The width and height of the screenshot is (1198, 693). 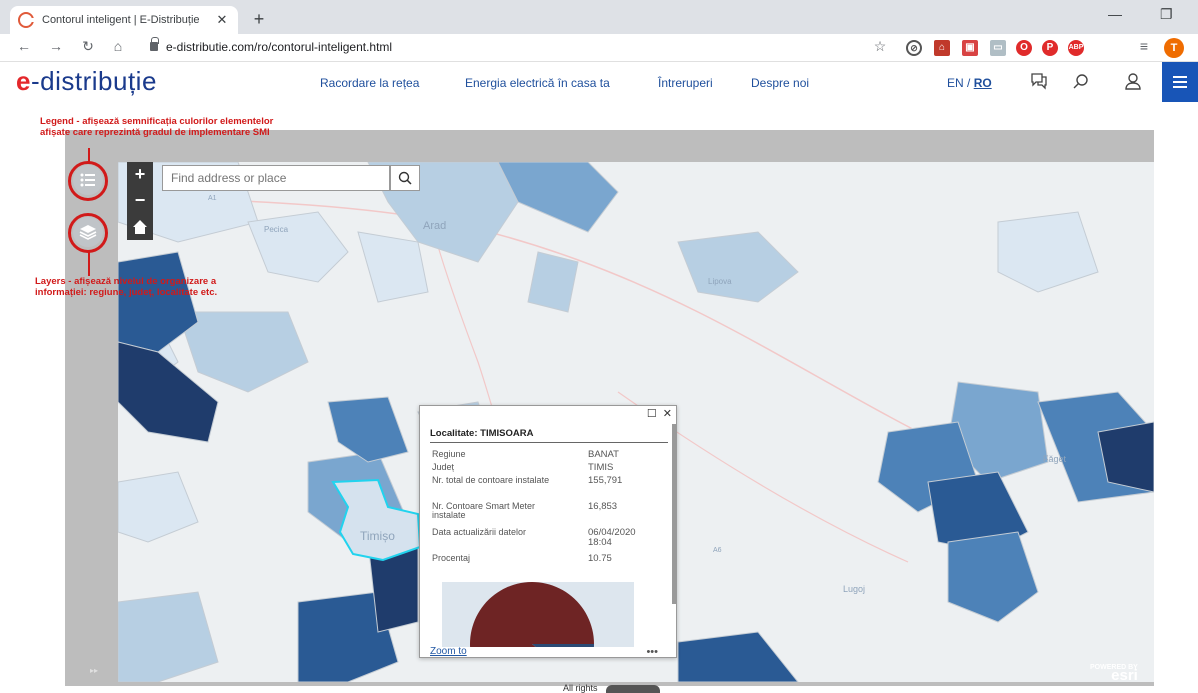 What do you see at coordinates (601, 467) in the screenshot?
I see `popup-value-judet: TIMIS` at bounding box center [601, 467].